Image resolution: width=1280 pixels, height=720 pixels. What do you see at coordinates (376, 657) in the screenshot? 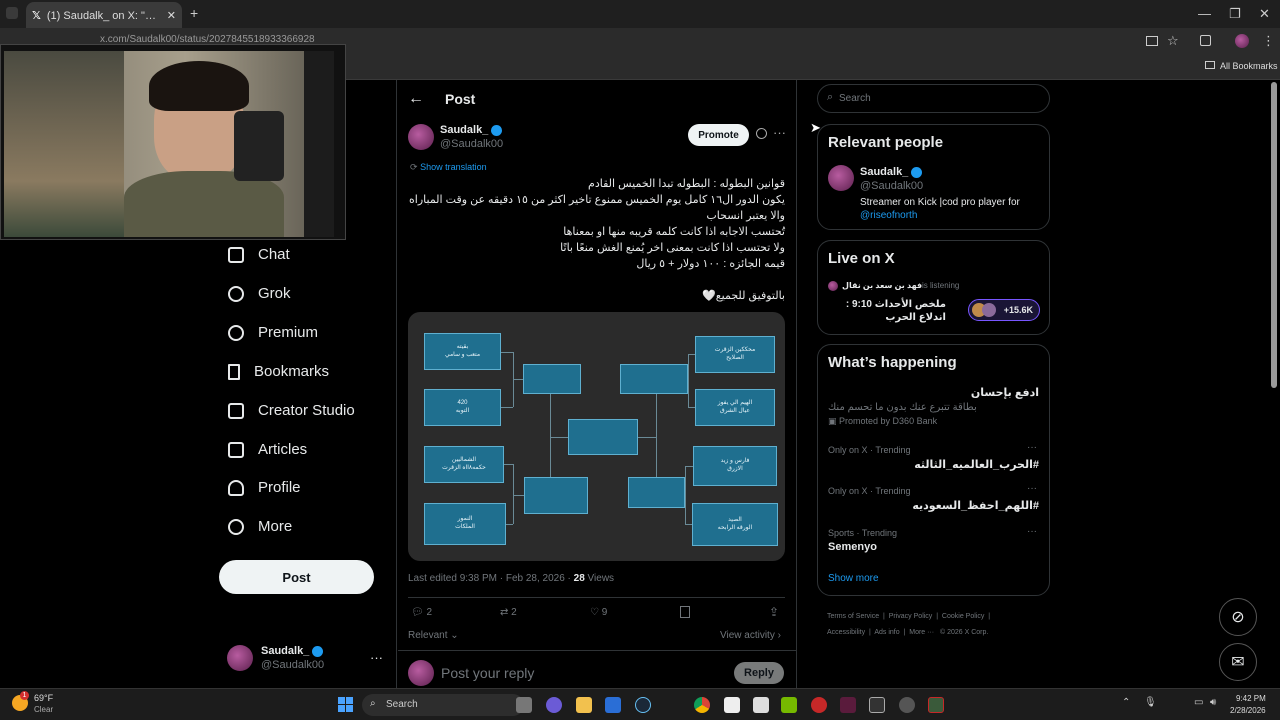
I see `account-more-icon: ···` at bounding box center [376, 657].